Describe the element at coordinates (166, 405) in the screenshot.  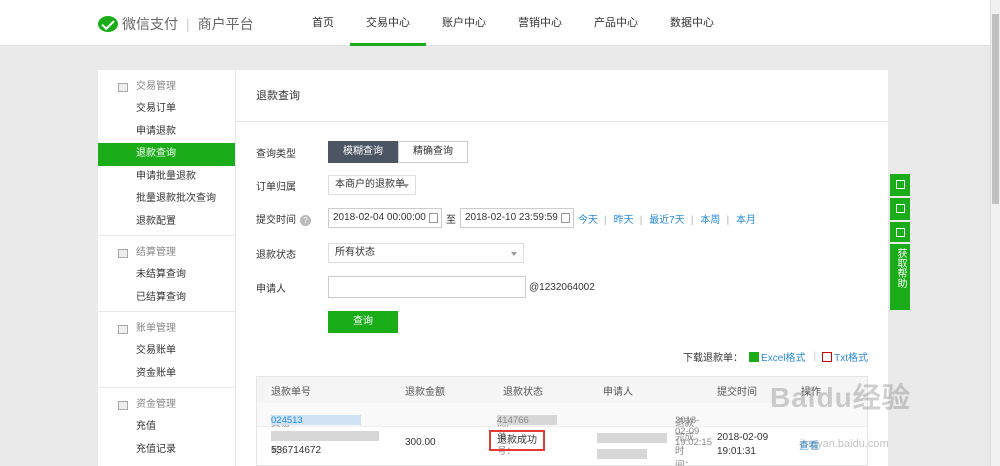
I see `sidebar-group-title: 资金管理` at that location.